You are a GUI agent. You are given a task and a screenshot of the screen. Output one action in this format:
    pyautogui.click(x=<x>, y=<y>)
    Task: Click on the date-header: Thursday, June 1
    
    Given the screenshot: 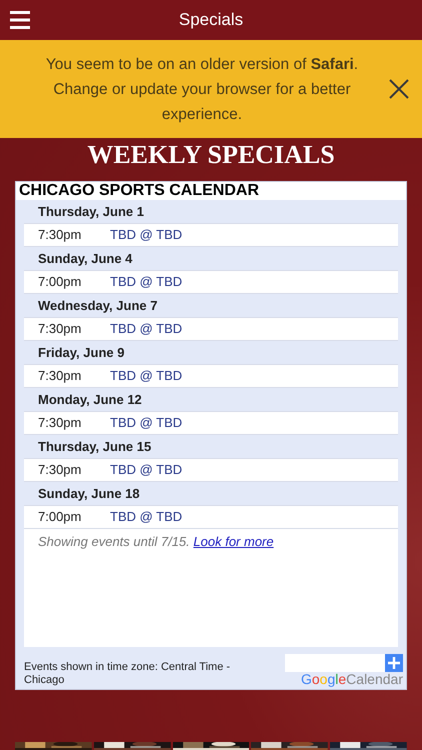 What is the action you would take?
    pyautogui.click(x=211, y=211)
    